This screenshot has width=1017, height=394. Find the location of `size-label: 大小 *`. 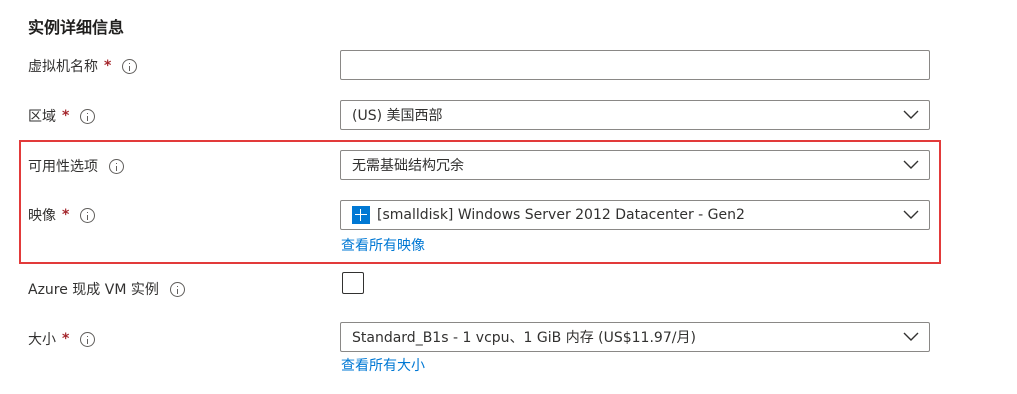

size-label: 大小 * is located at coordinates (62, 339).